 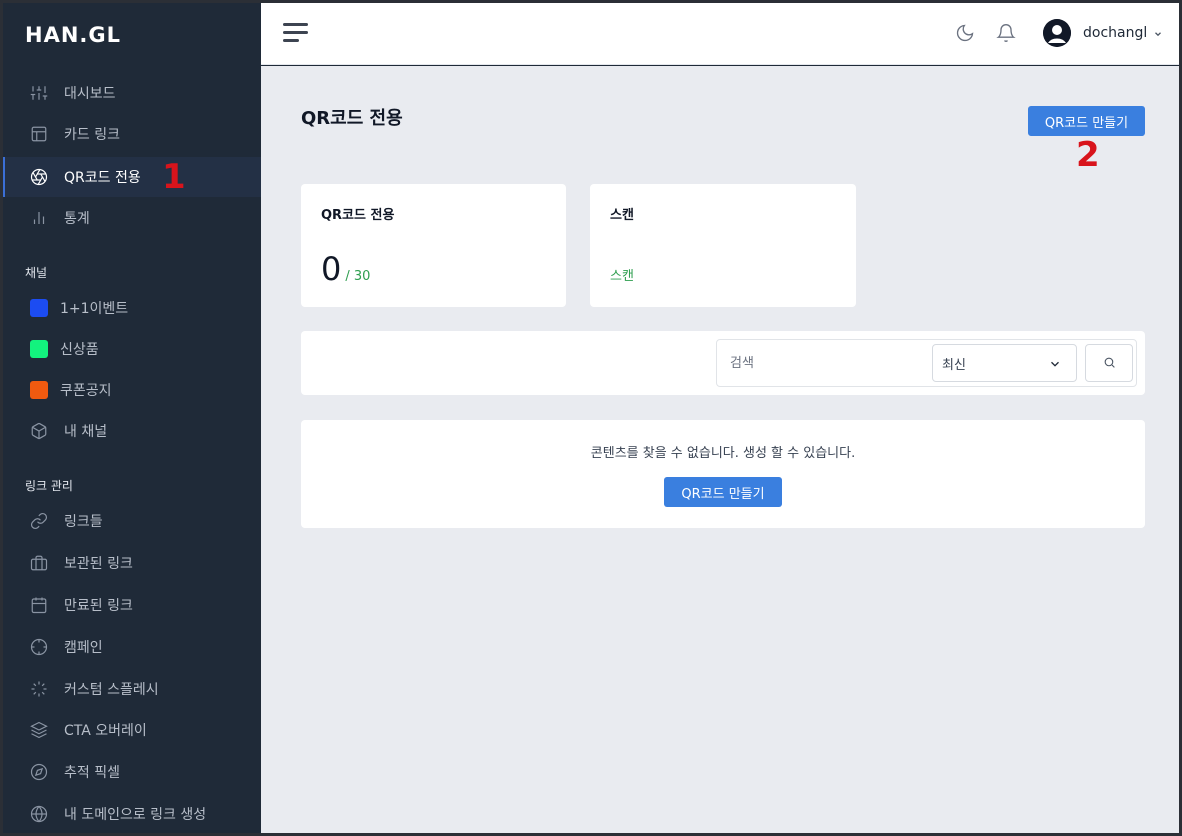 I want to click on sidebar-item-label: 추적 픽셀, so click(x=92, y=773).